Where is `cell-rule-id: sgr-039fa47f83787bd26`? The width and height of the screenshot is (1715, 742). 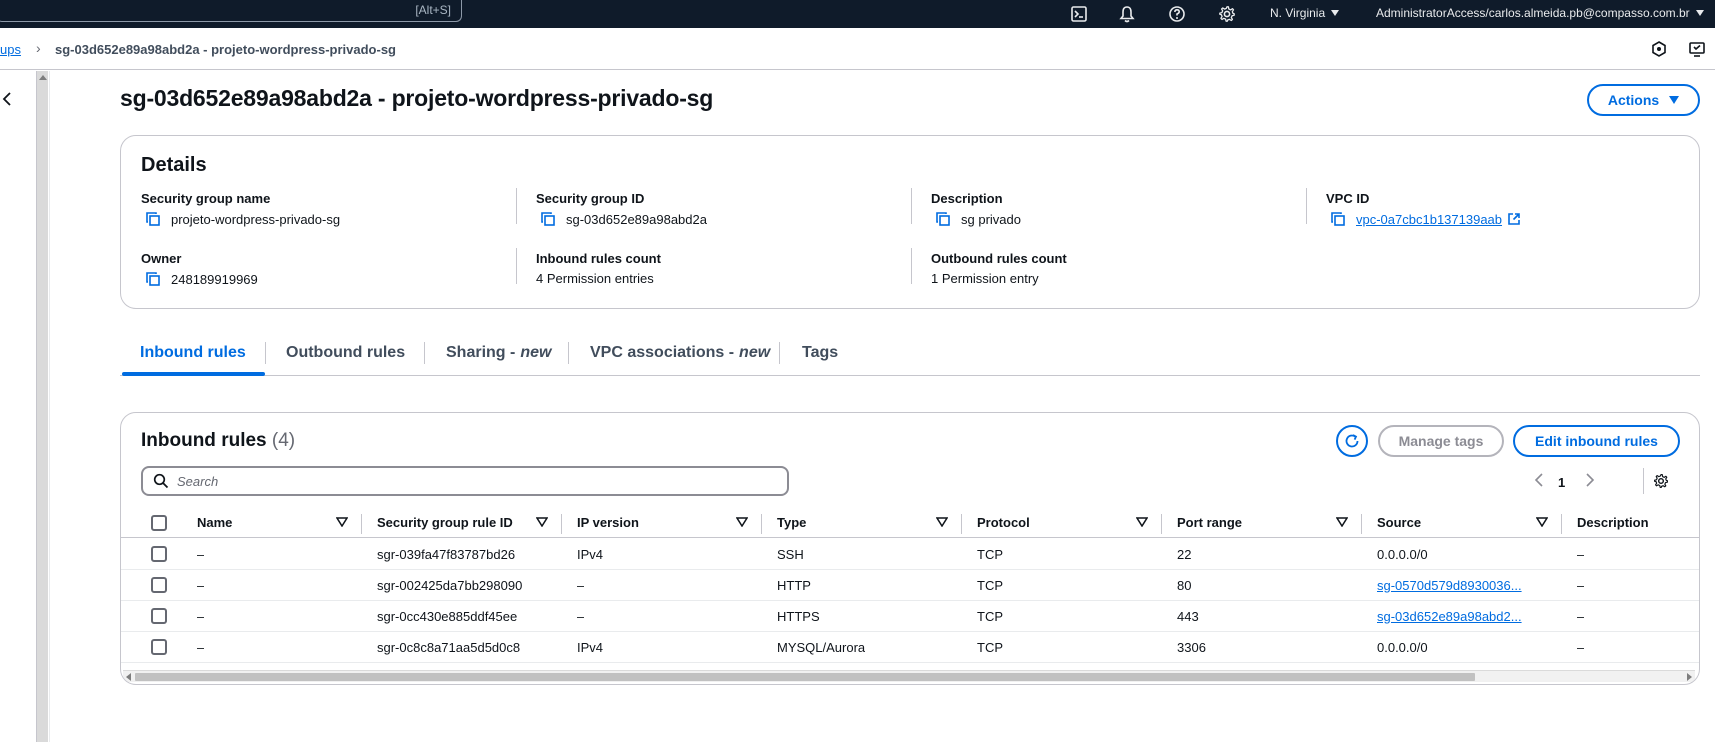
cell-rule-id: sgr-039fa47f83787bd26 is located at coordinates (446, 554).